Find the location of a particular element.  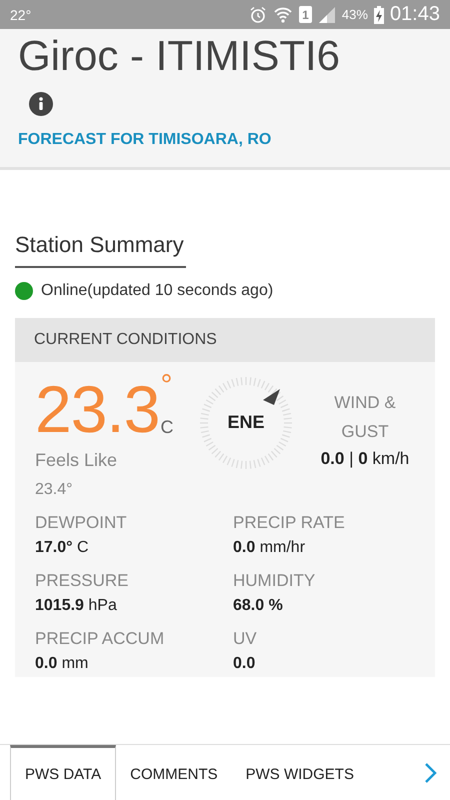

metric-label: UV is located at coordinates (245, 639).